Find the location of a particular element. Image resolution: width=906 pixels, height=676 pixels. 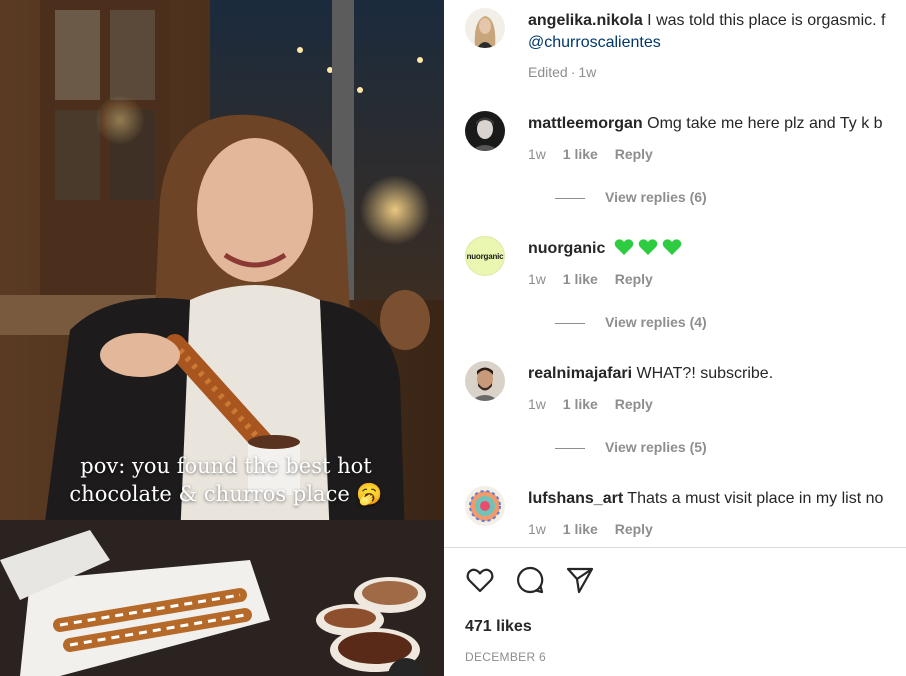

comment-text: WHAT?! subscribe. is located at coordinates (705, 373).